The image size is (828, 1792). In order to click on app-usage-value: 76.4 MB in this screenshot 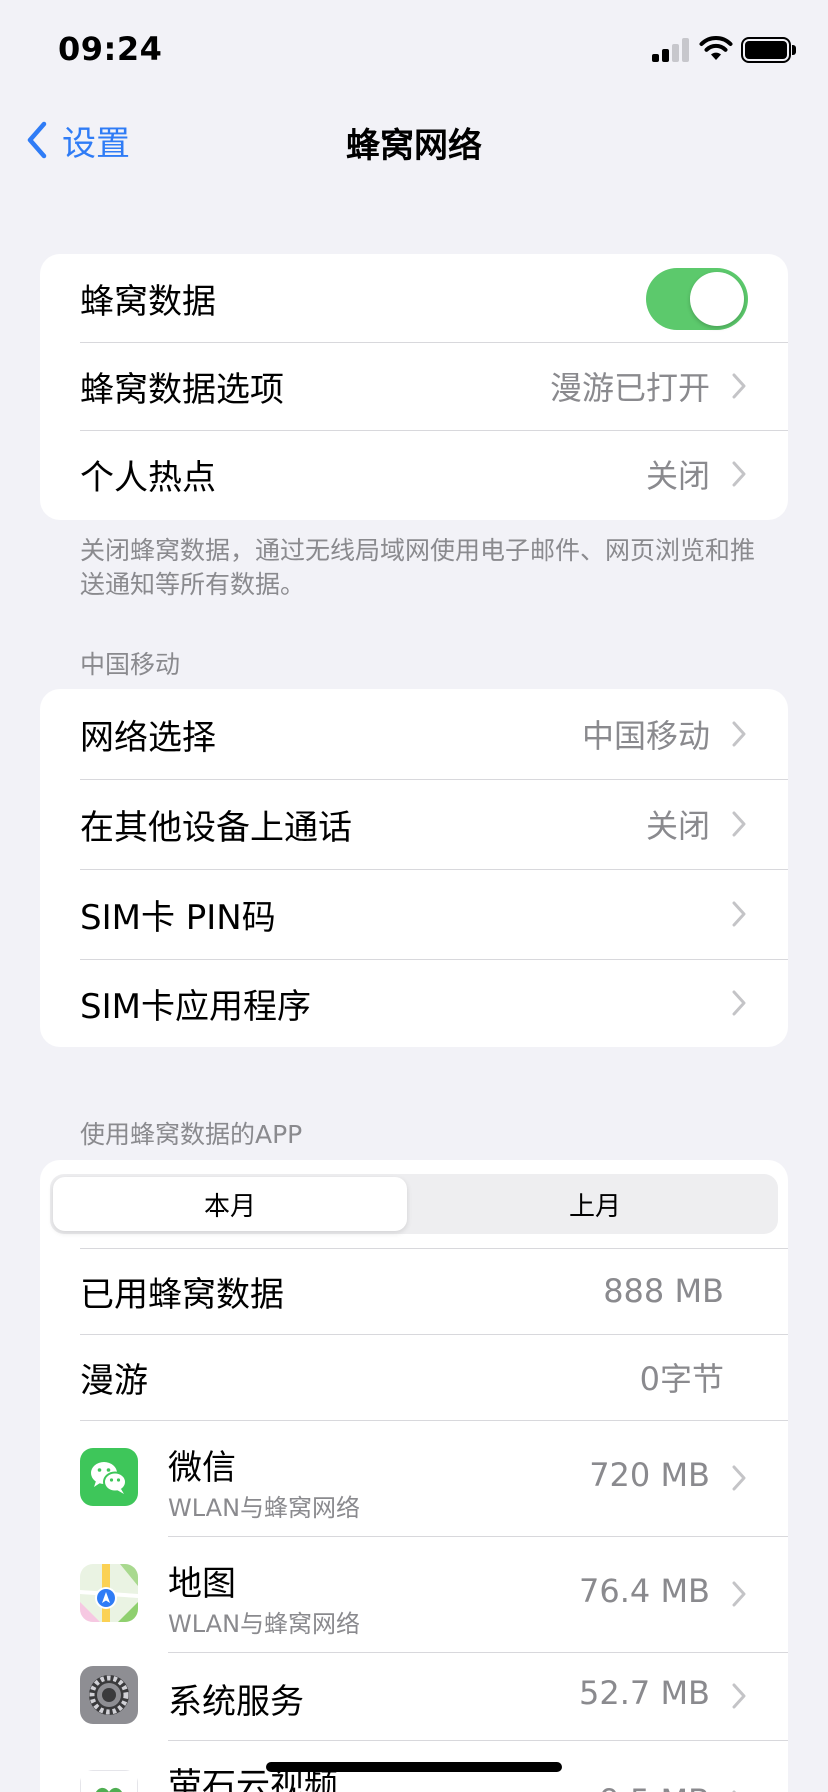, I will do `click(644, 1591)`.